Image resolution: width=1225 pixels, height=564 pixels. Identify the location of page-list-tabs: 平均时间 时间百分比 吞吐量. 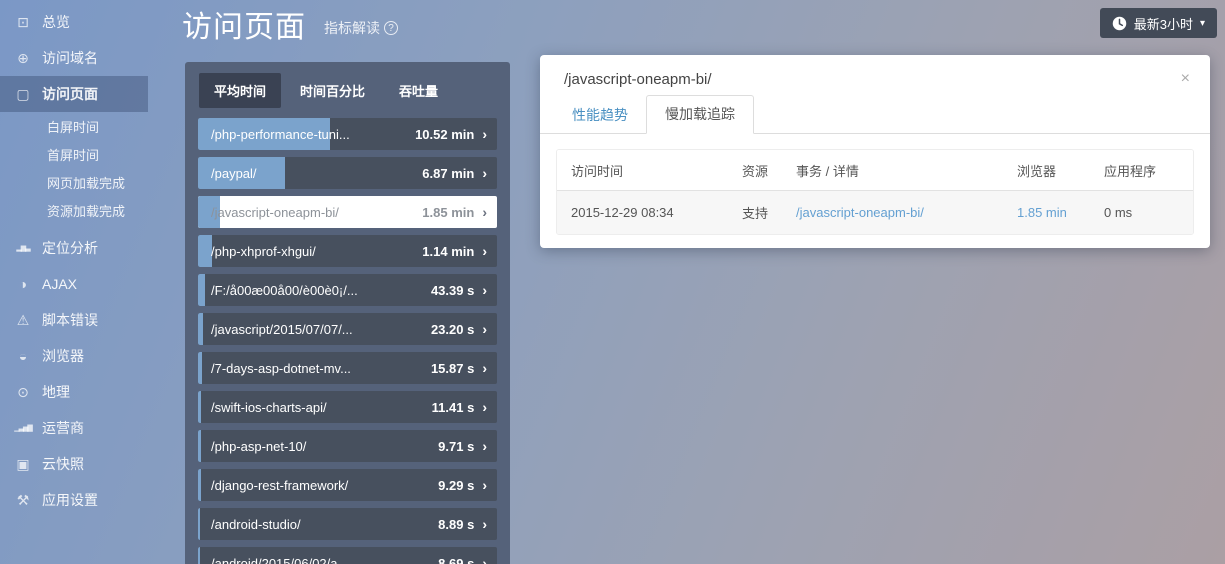
(347, 90).